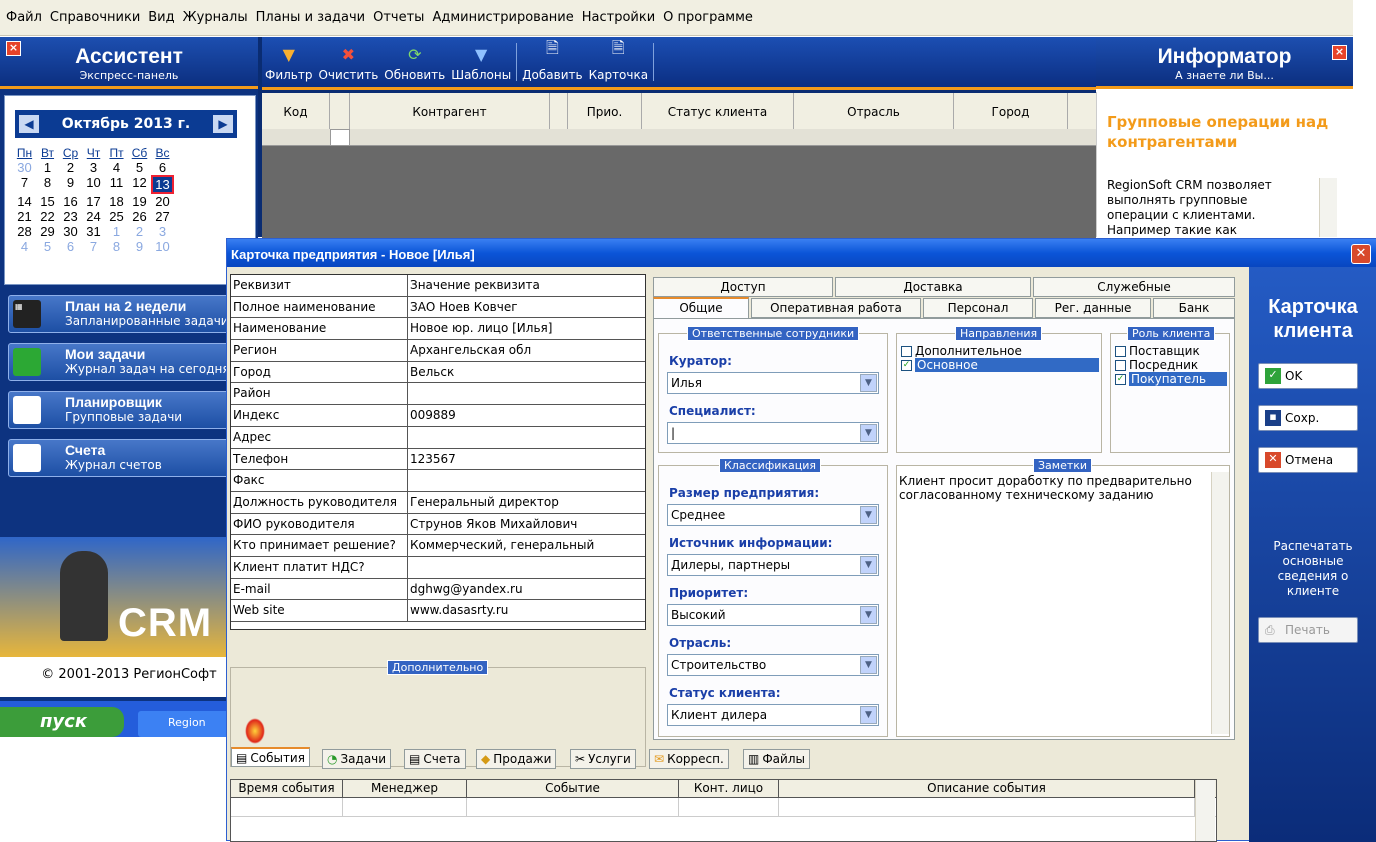 The height and width of the screenshot is (842, 1376). Describe the element at coordinates (552, 62) in the screenshot. I see `add-button: 🗎 Добавить` at that location.